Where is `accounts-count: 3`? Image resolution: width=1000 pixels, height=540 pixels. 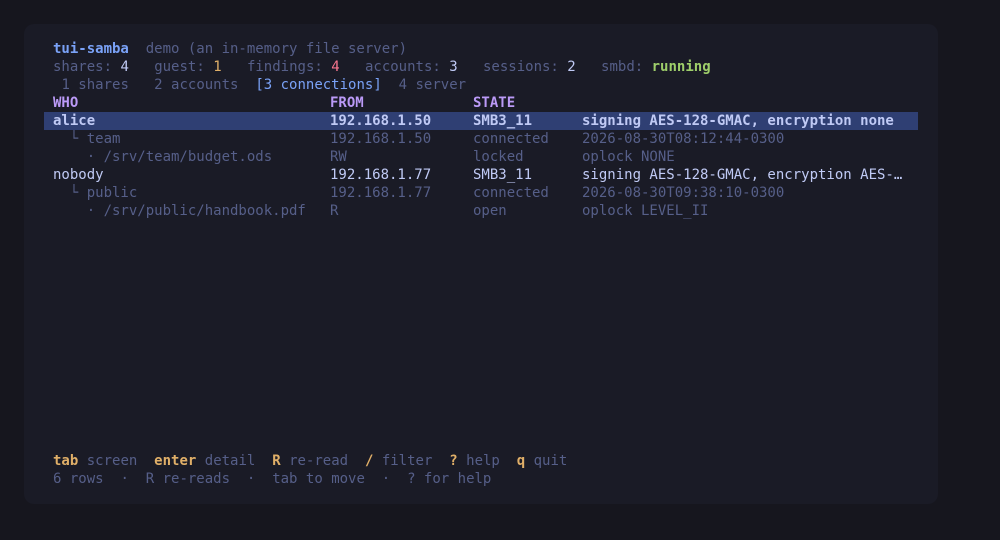 accounts-count: 3 is located at coordinates (453, 67).